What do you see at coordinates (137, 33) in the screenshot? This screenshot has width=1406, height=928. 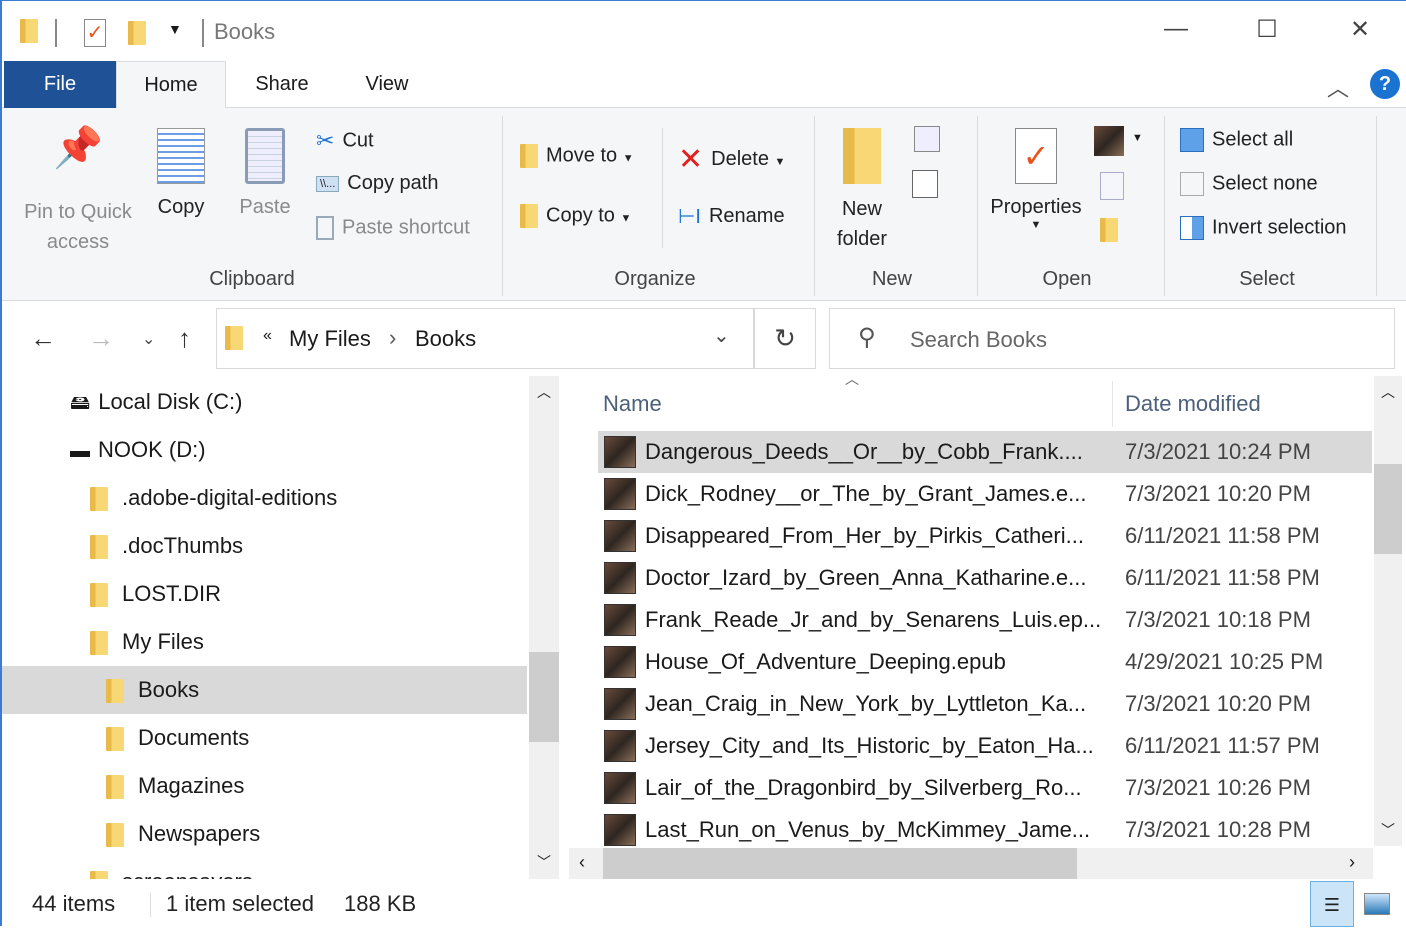 I see `new-folder-quick-icon` at bounding box center [137, 33].